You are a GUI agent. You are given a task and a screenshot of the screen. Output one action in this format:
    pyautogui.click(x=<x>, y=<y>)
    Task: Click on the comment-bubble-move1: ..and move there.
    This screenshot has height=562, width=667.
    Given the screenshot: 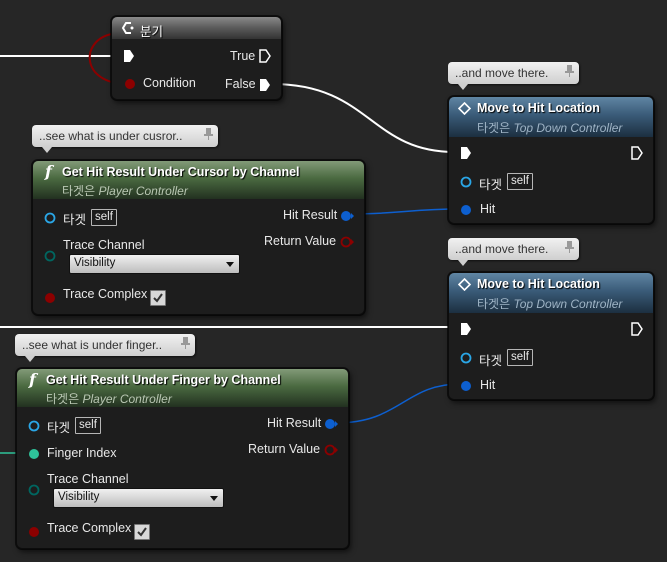 What is the action you would take?
    pyautogui.click(x=513, y=76)
    